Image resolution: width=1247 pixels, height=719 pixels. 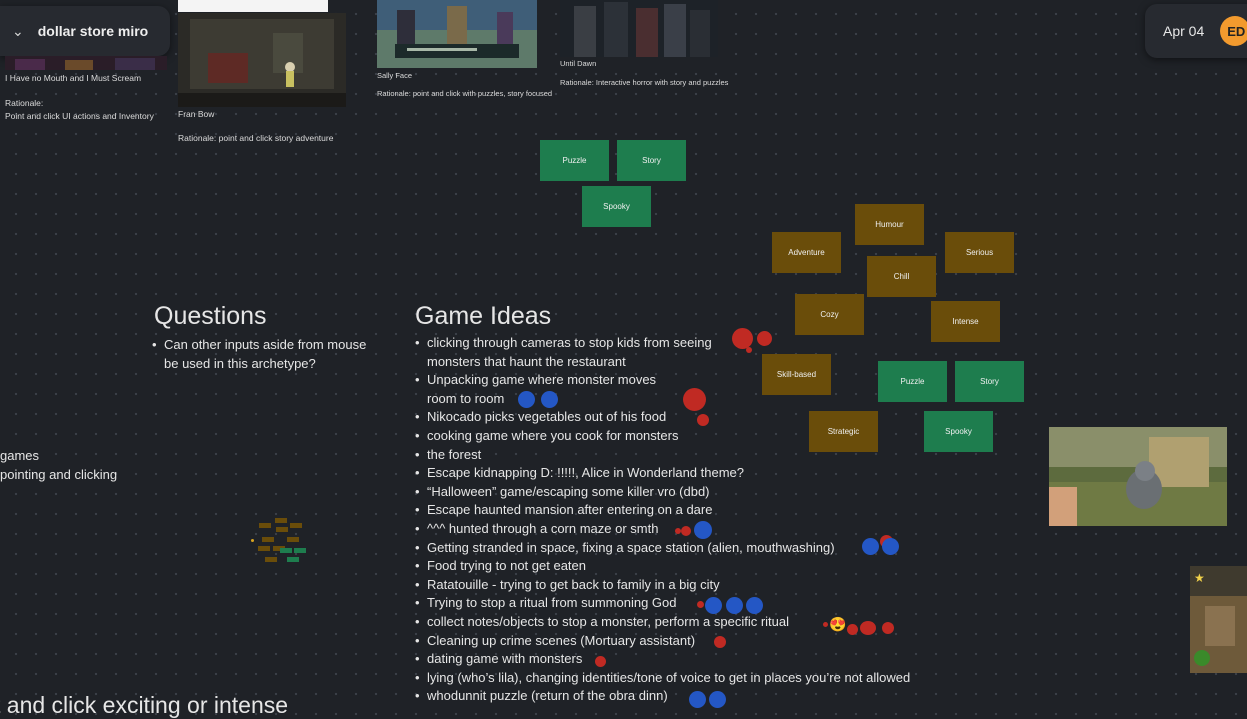 What do you see at coordinates (965, 321) in the screenshot?
I see `sticky-note-intense: Intense` at bounding box center [965, 321].